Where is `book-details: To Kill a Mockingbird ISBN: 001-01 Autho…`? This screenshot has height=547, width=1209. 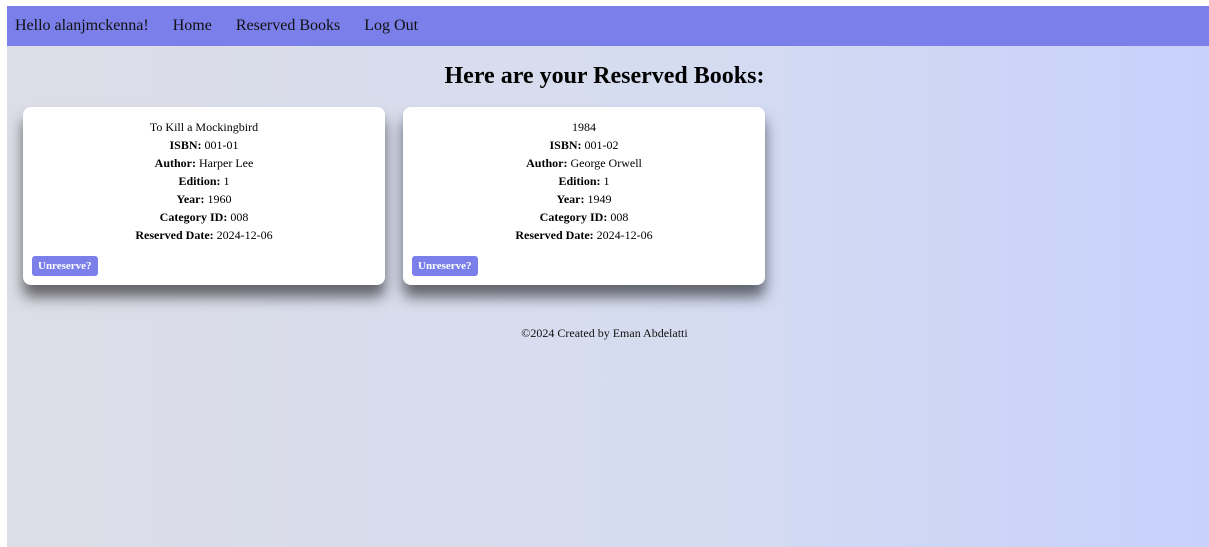 book-details: To Kill a Mockingbird ISBN: 001-01 Autho… is located at coordinates (204, 181).